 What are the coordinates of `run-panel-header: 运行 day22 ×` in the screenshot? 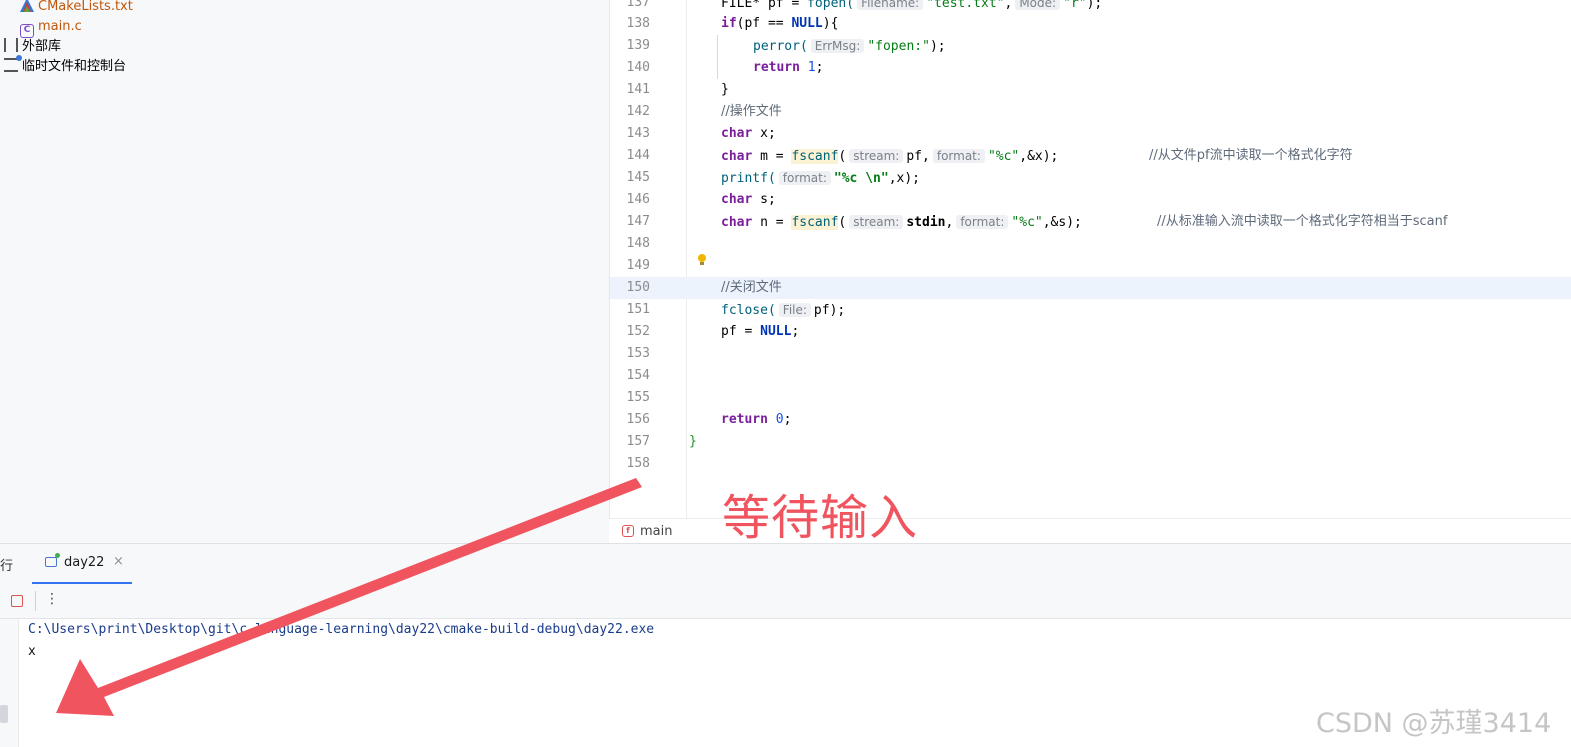 It's located at (785, 563).